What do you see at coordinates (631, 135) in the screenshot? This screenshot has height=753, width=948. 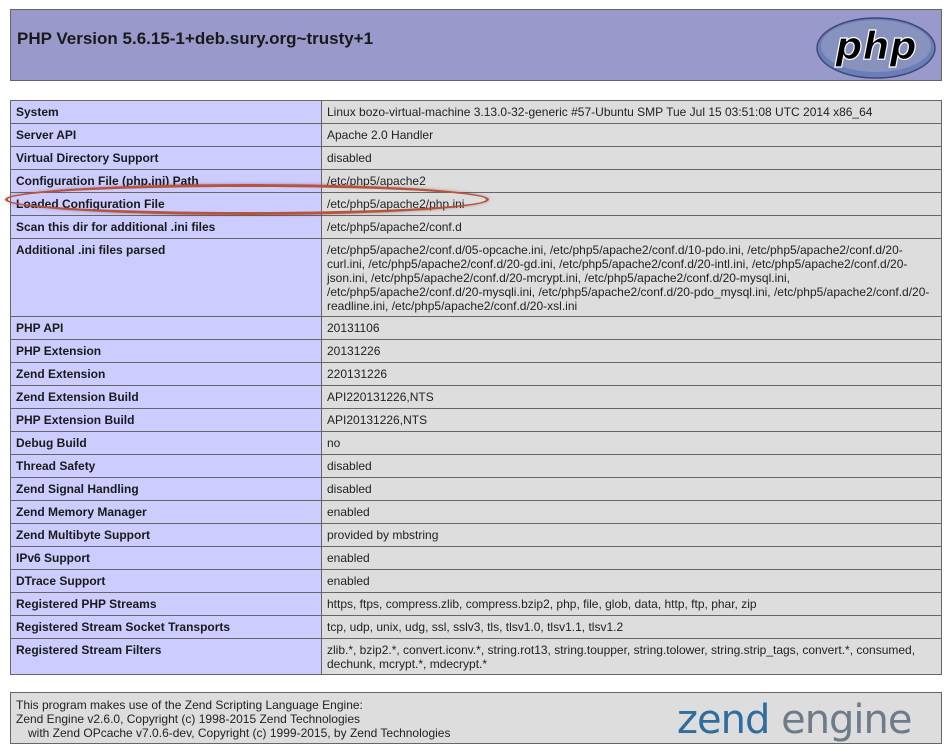 I see `row-value: Apache 2.0 Handler` at bounding box center [631, 135].